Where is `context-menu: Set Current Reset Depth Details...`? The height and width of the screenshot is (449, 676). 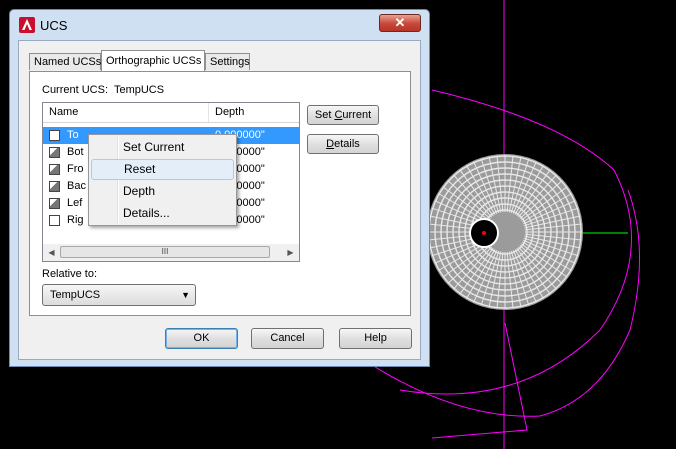
context-menu: Set Current Reset Depth Details... is located at coordinates (162, 180).